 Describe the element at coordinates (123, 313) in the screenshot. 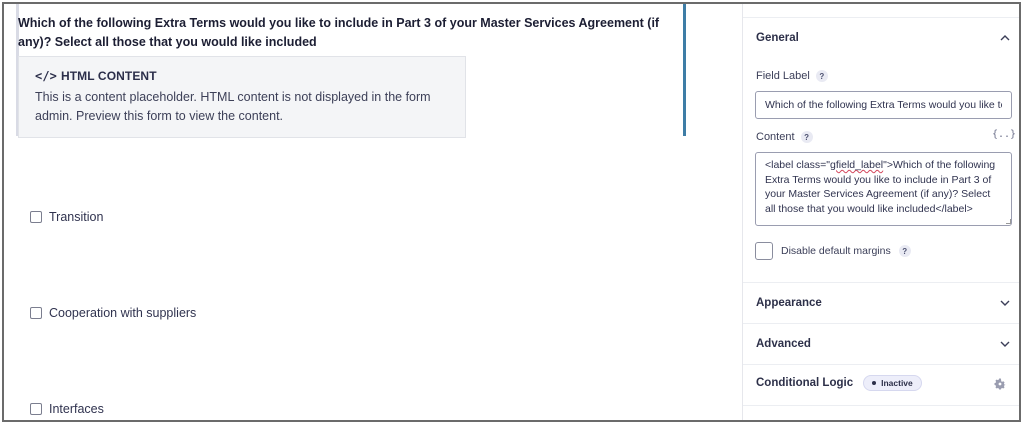

I see `choice-label: Cooperation with suppliers` at that location.